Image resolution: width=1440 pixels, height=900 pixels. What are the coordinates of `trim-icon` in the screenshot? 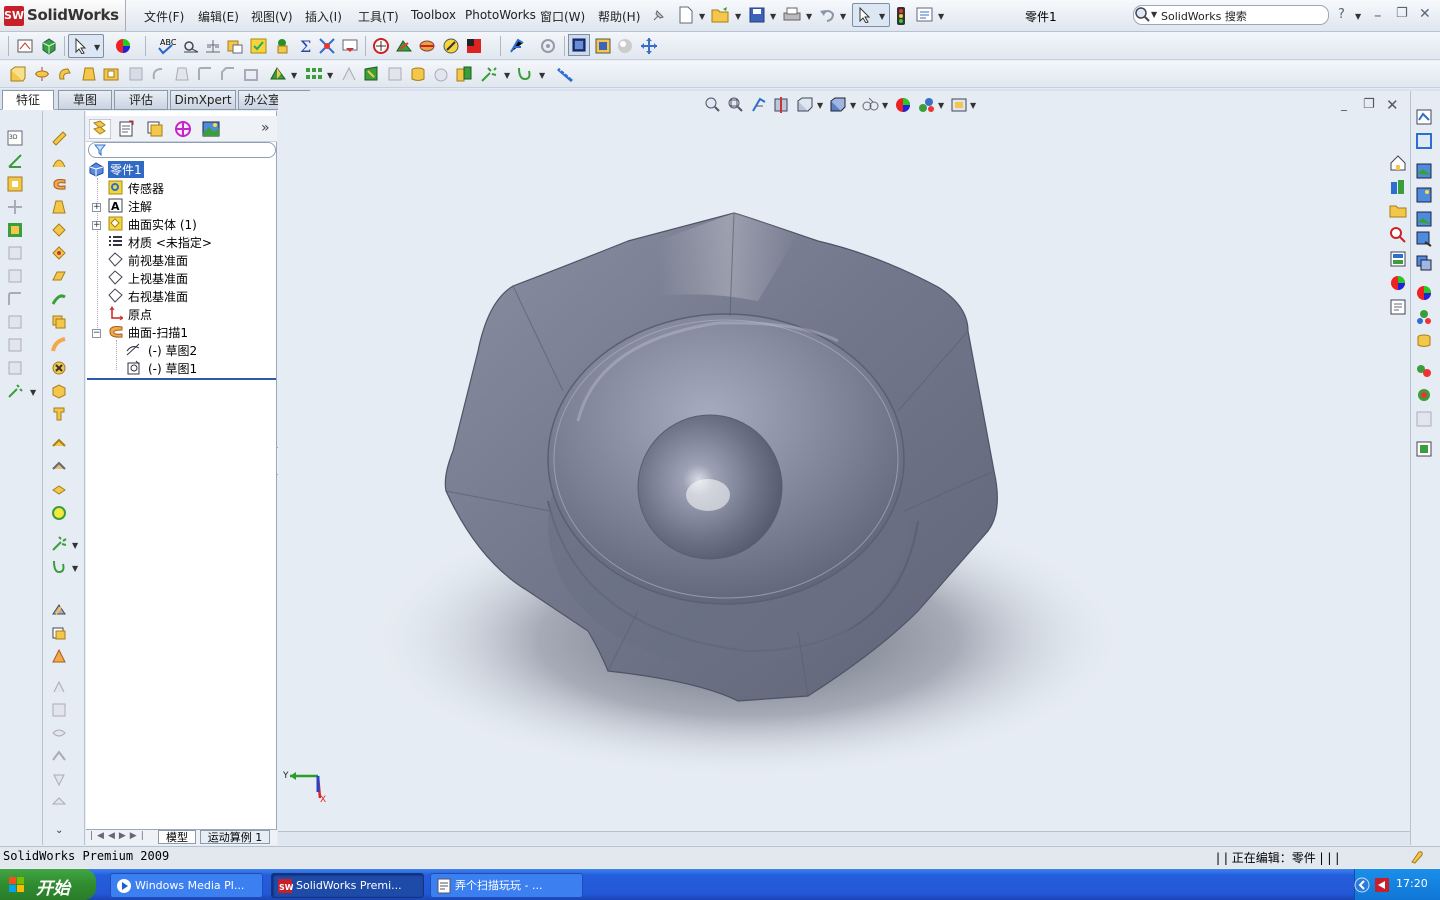 It's located at (15, 322).